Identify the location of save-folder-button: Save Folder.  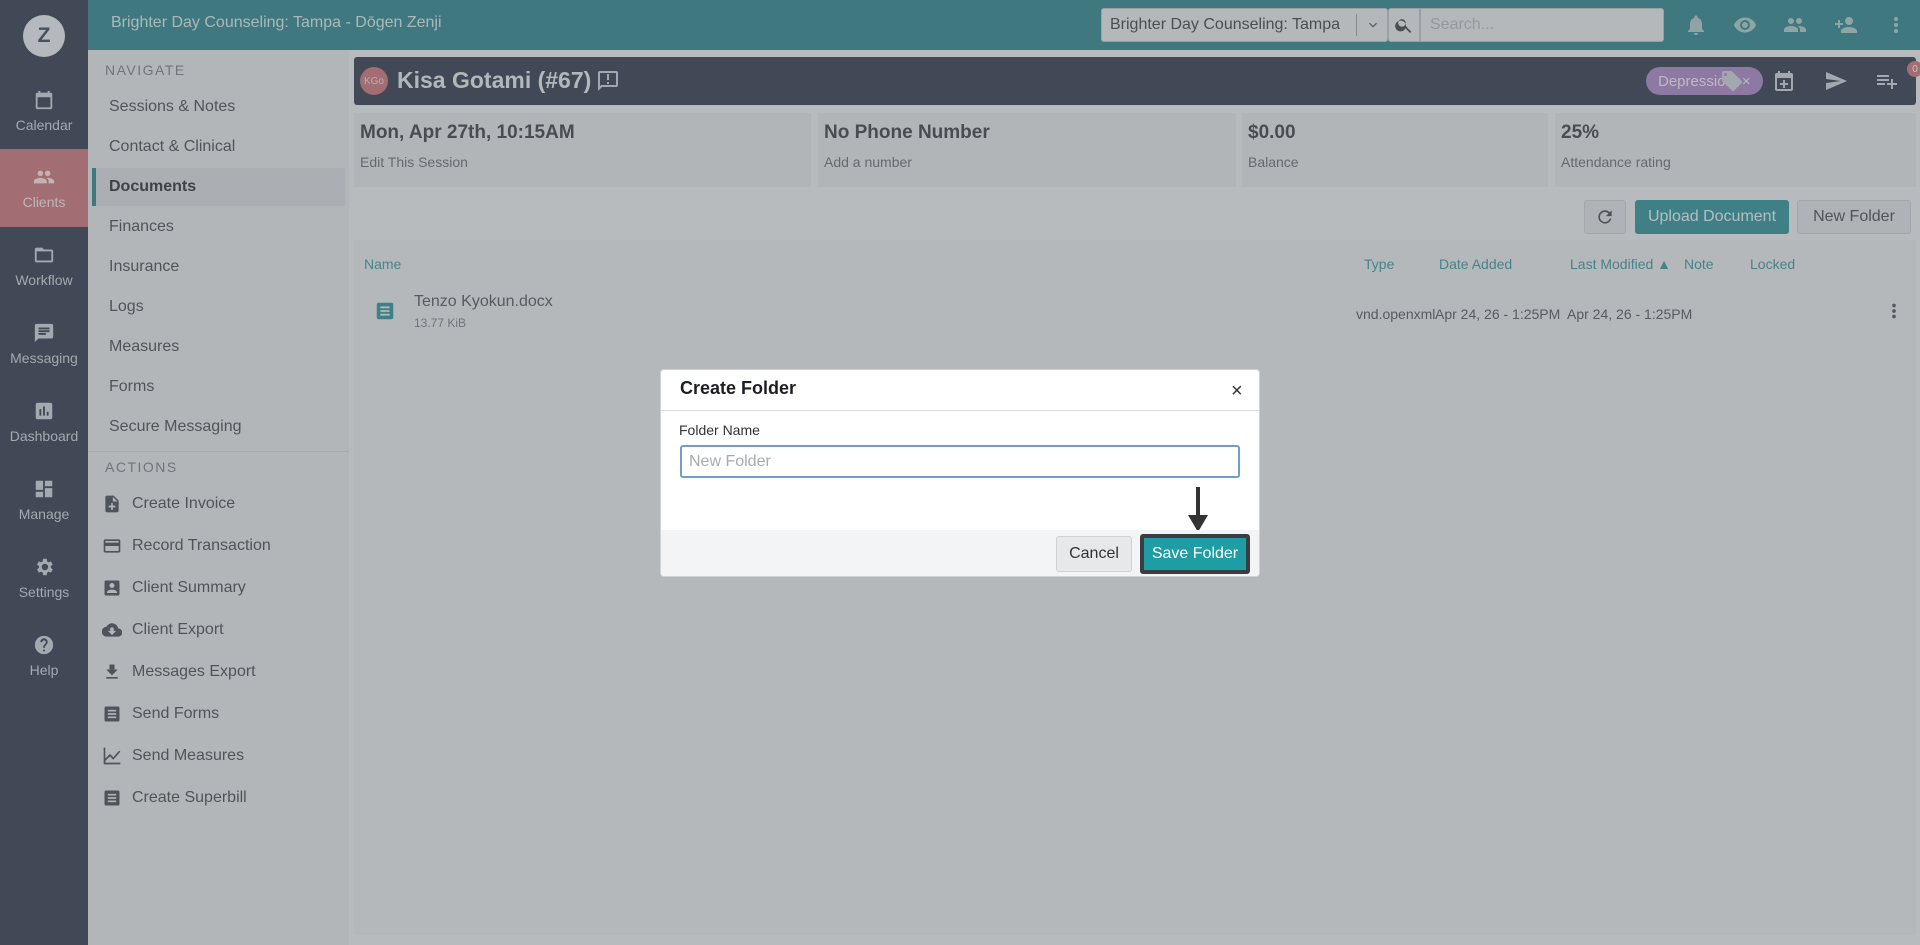
(1195, 554).